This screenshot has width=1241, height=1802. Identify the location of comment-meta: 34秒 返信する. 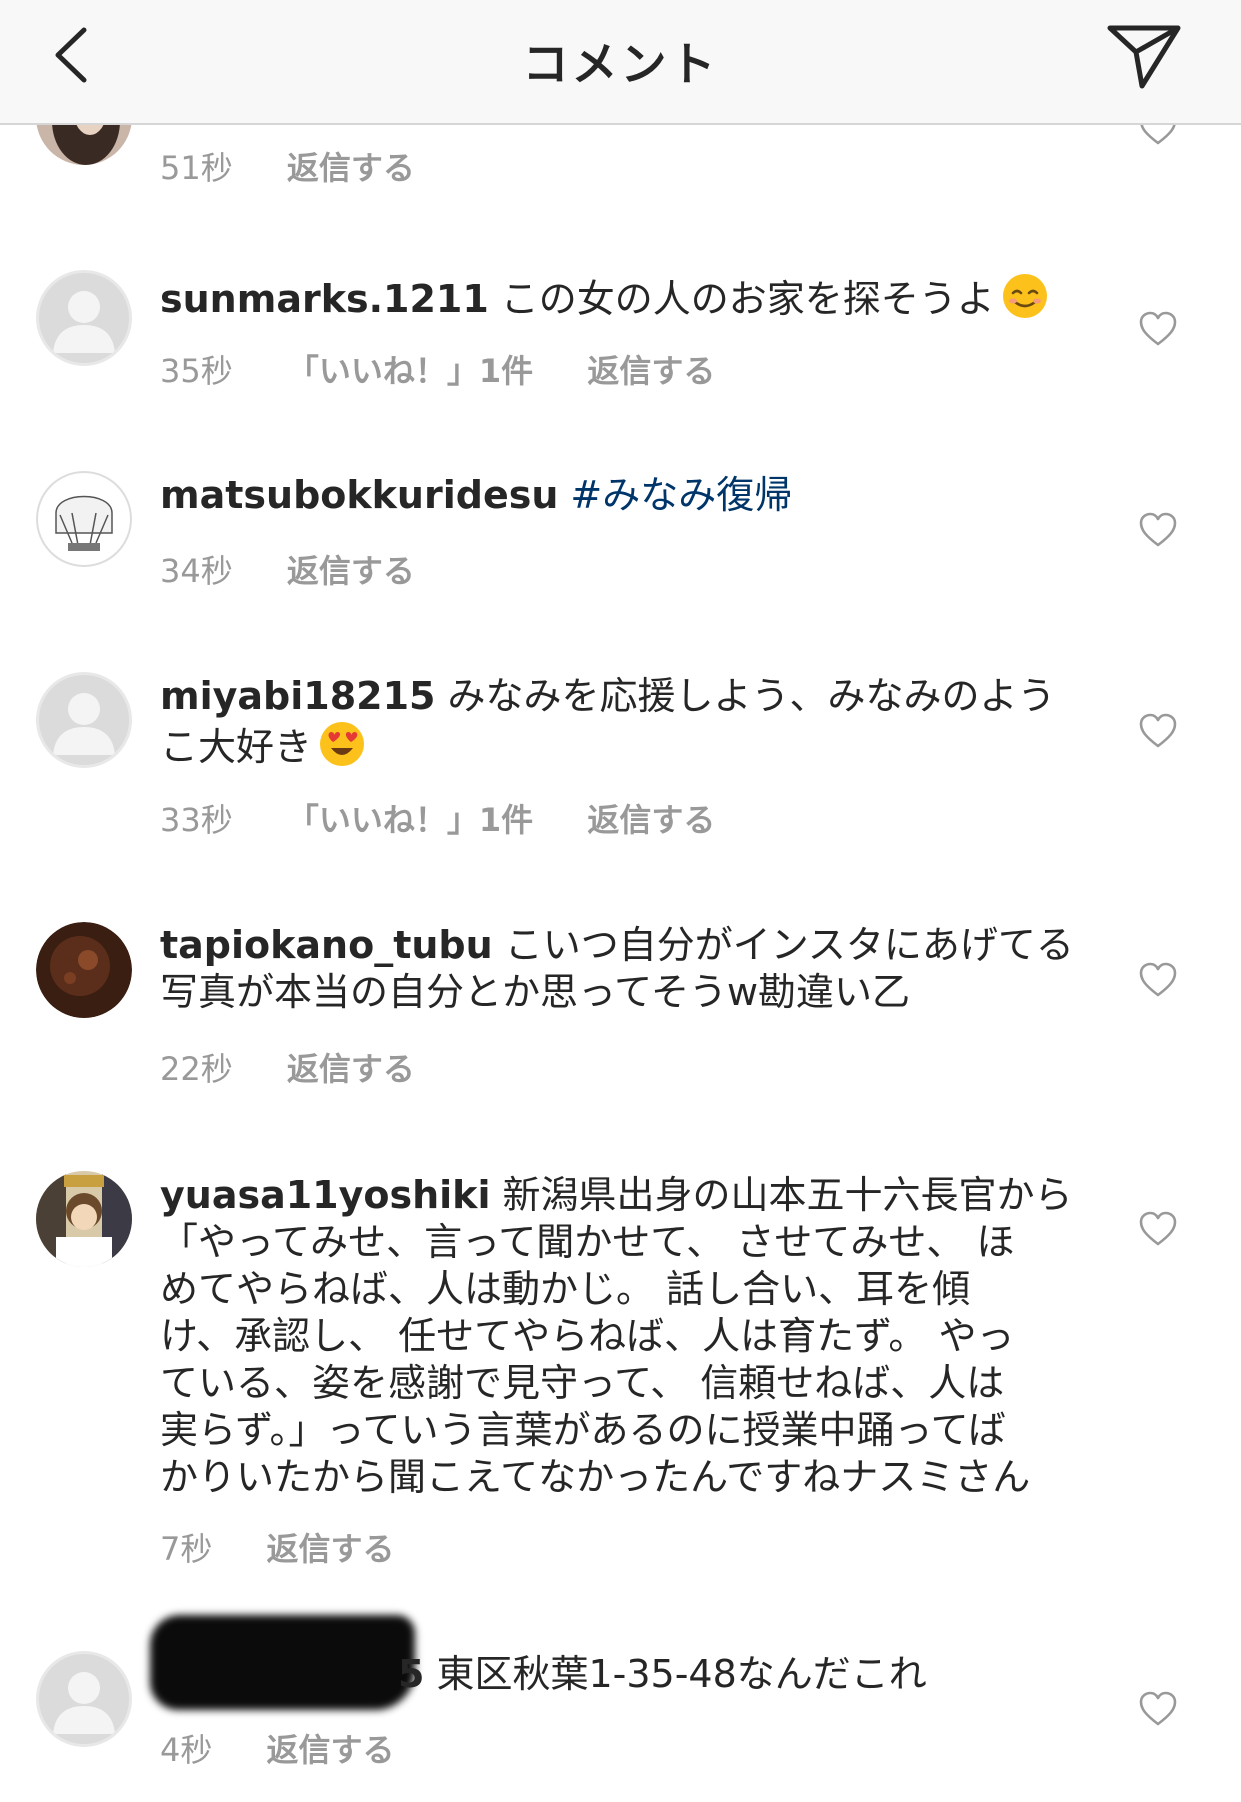
(309, 569).